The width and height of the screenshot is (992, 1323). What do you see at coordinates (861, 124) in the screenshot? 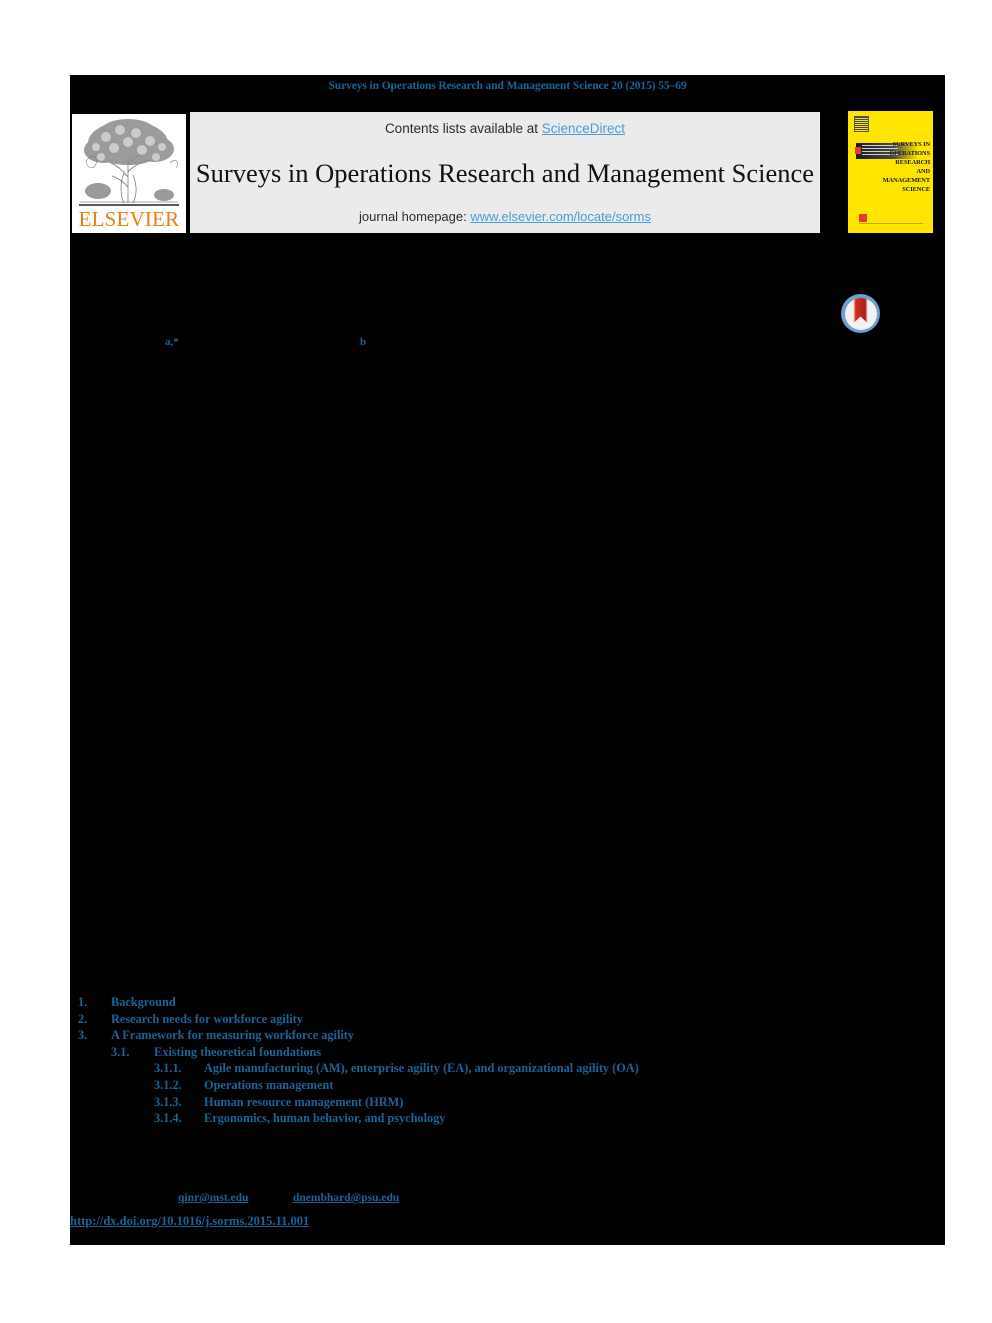
I see `cover-stamp-icon` at bounding box center [861, 124].